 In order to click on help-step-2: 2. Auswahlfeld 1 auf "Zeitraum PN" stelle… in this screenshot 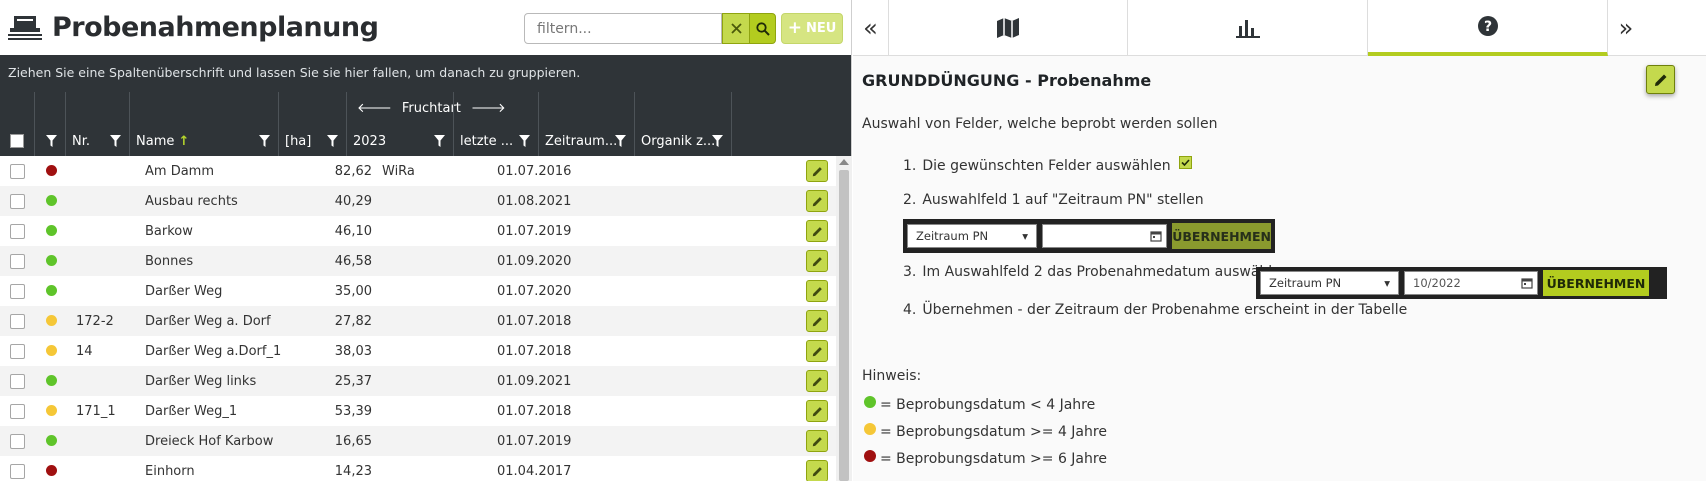, I will do `click(1053, 200)`.